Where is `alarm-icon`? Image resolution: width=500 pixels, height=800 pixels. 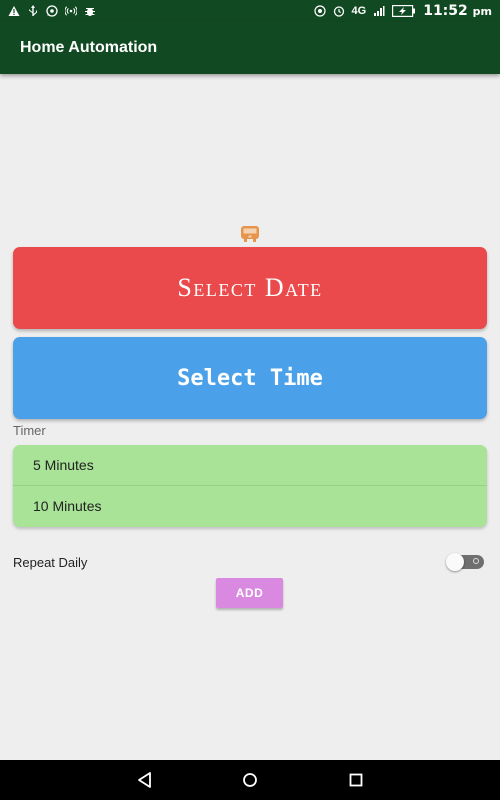
alarm-icon is located at coordinates (339, 11).